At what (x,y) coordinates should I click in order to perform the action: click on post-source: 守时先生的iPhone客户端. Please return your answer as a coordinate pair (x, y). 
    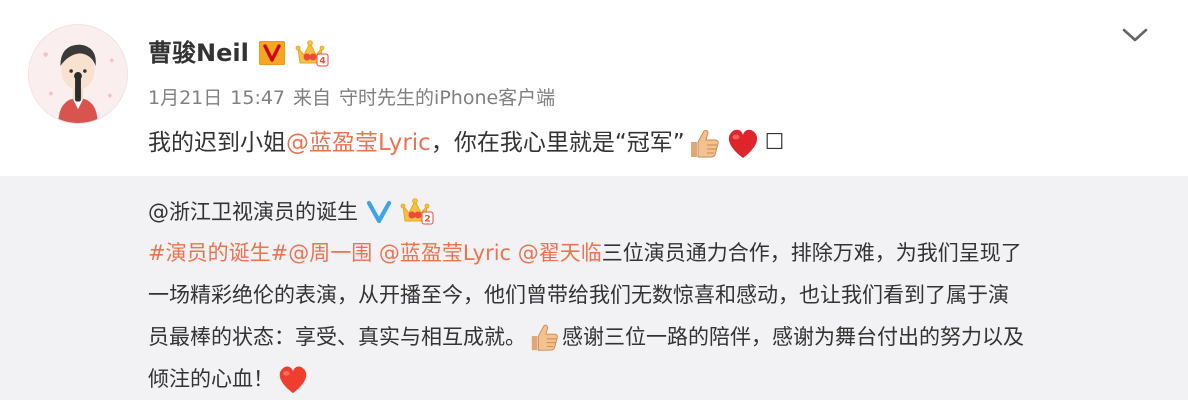
    Looking at the image, I should click on (447, 98).